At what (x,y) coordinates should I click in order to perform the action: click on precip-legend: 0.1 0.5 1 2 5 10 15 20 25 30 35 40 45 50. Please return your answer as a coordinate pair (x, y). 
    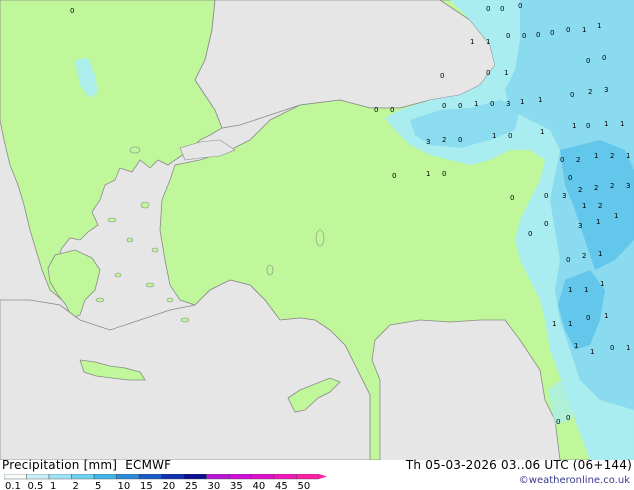
    Looking at the image, I should click on (165, 482).